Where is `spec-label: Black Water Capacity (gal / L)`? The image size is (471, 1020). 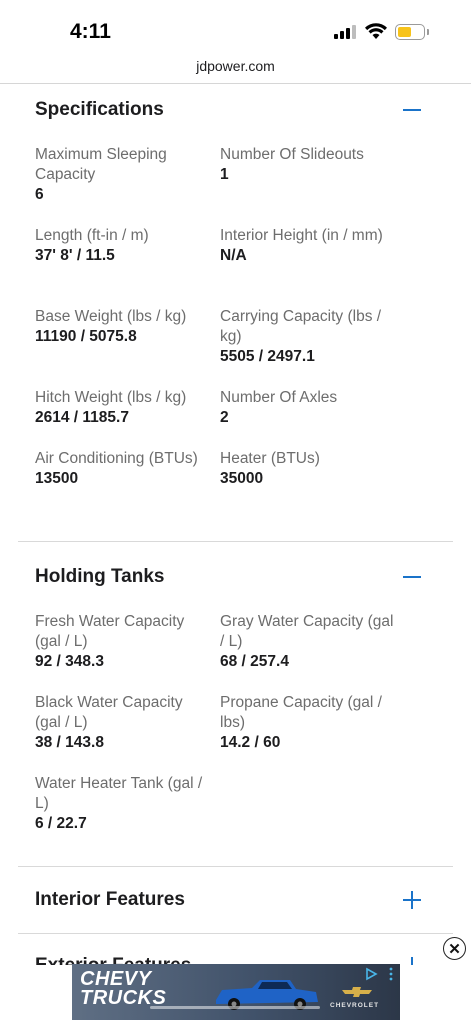 spec-label: Black Water Capacity (gal / L) is located at coordinates (109, 712).